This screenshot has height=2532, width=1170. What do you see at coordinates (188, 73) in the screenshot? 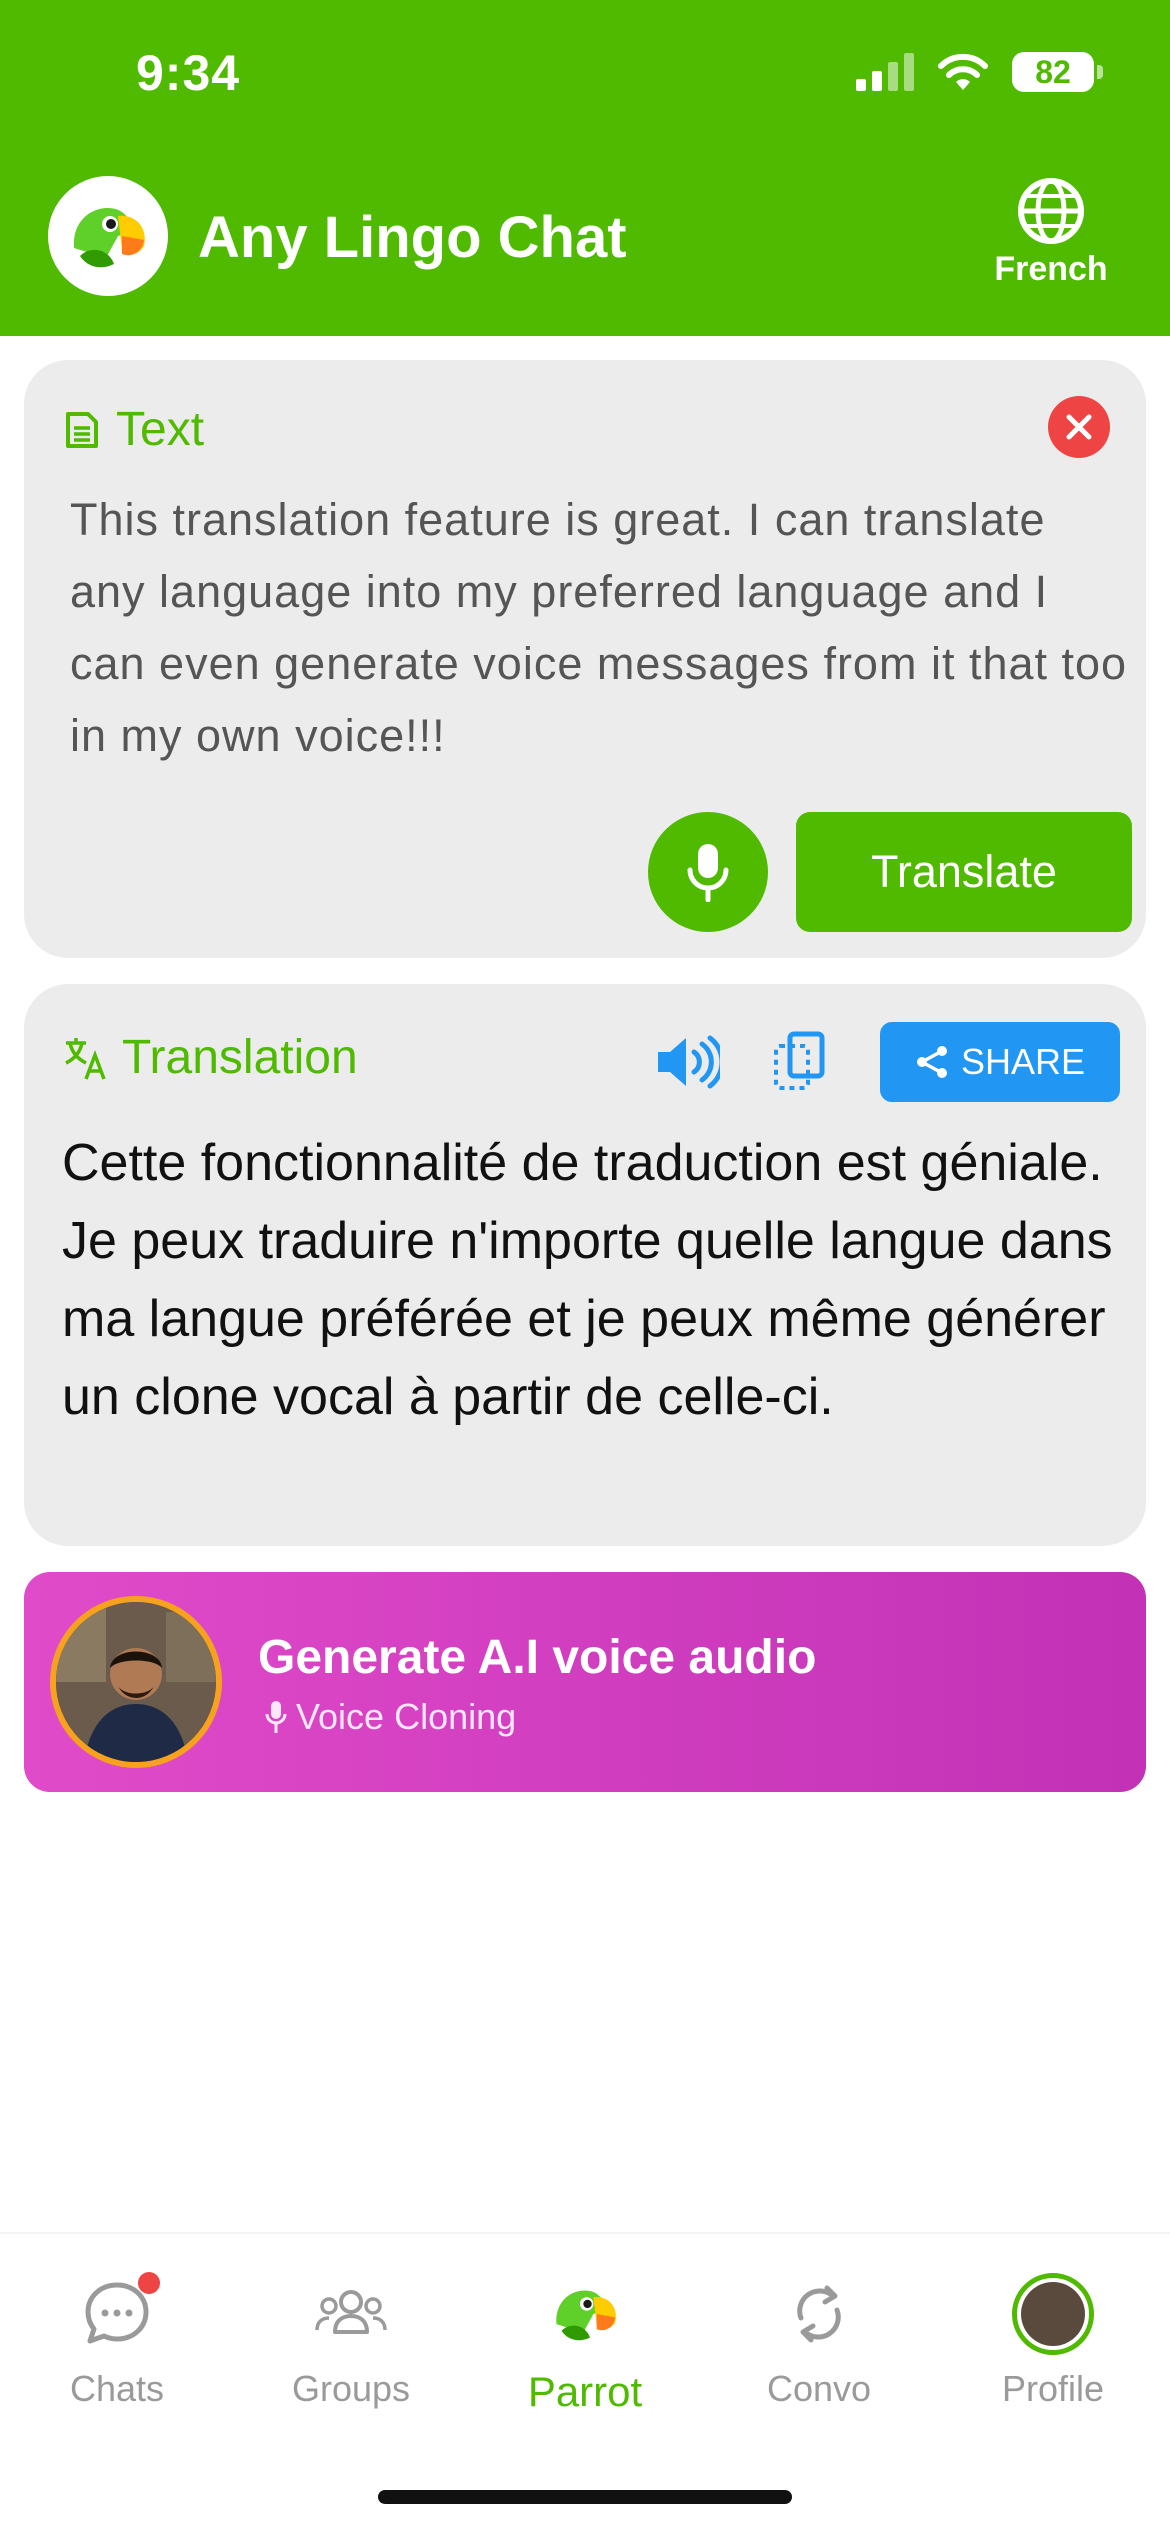
I see `status-time: 9:34` at bounding box center [188, 73].